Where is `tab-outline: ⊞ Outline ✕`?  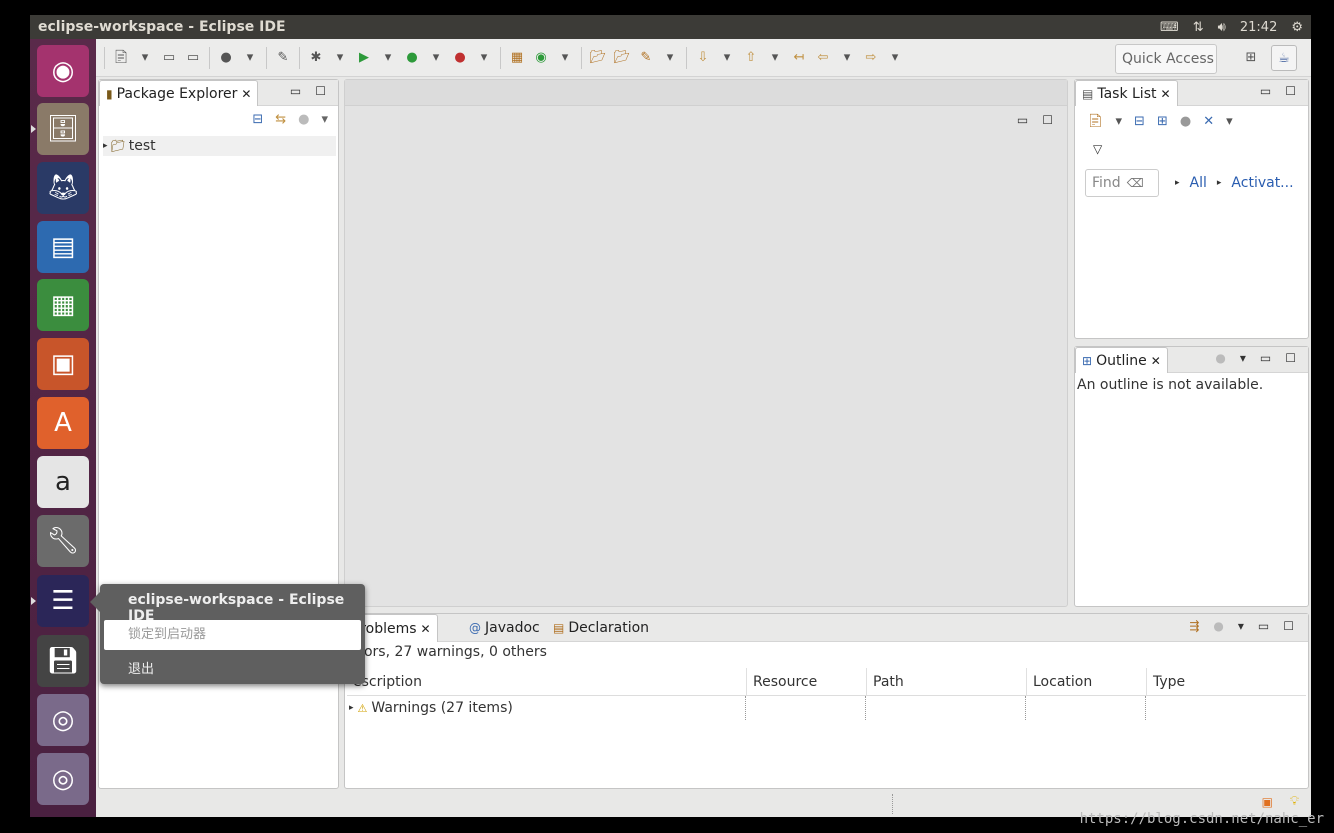 tab-outline: ⊞ Outline ✕ is located at coordinates (1121, 360).